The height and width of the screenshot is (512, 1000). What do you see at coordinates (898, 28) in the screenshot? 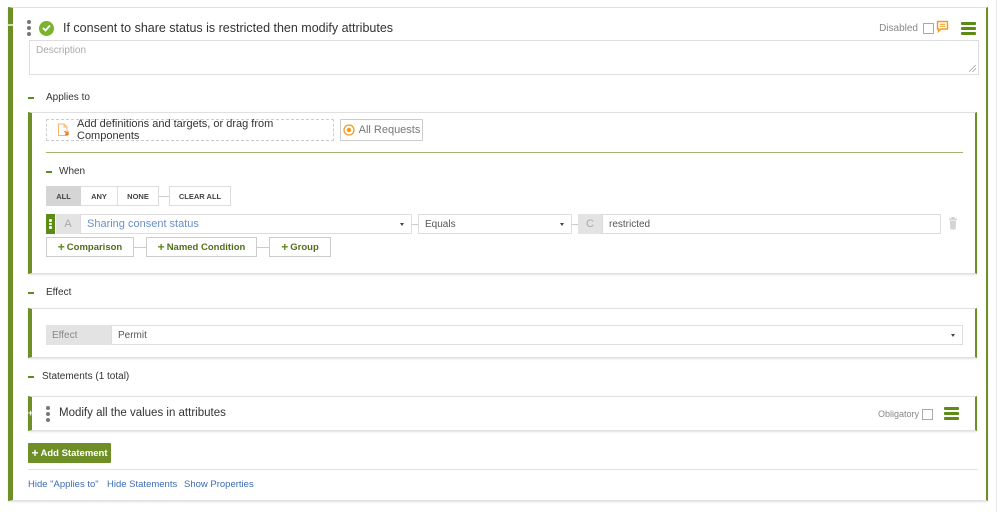
I see `disabled-label: Disabled` at bounding box center [898, 28].